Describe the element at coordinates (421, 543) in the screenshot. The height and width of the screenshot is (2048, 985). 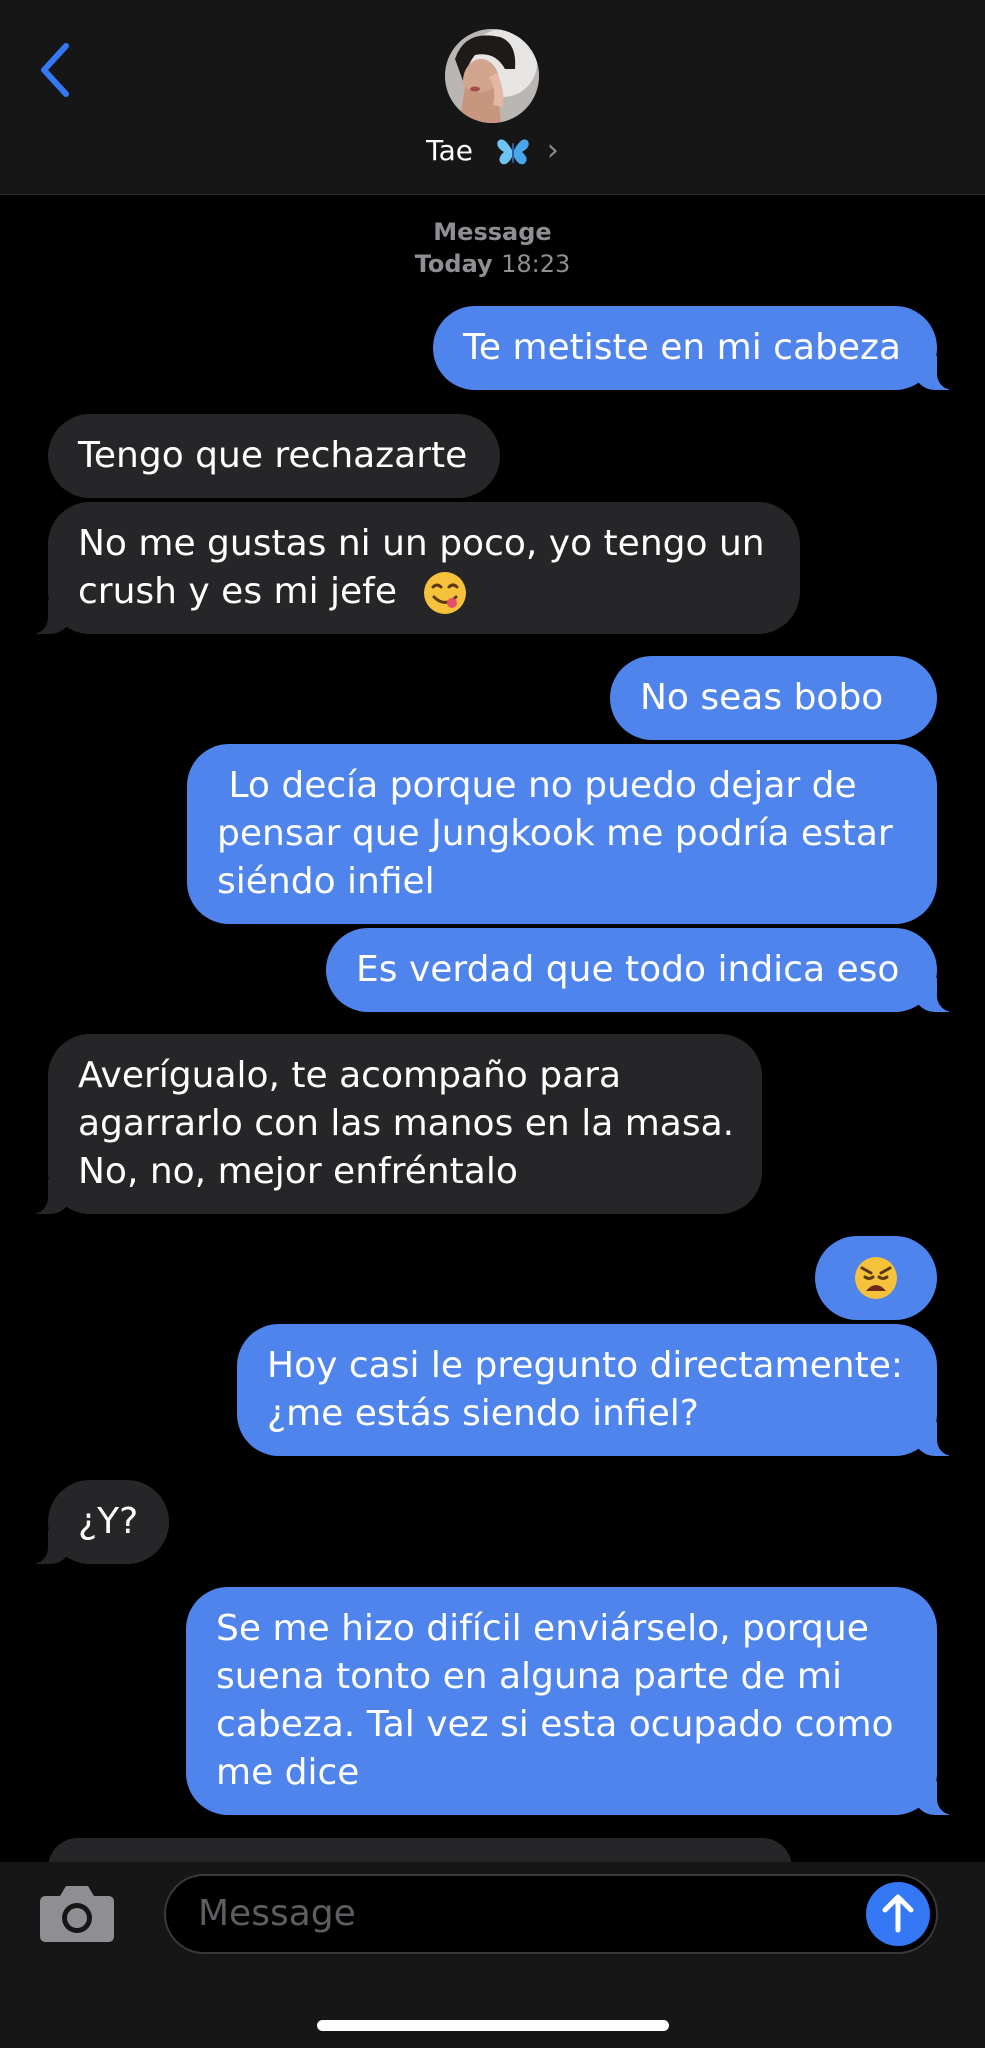
I see `message-text: No me gustas ni un poco, yo tengo un` at that location.